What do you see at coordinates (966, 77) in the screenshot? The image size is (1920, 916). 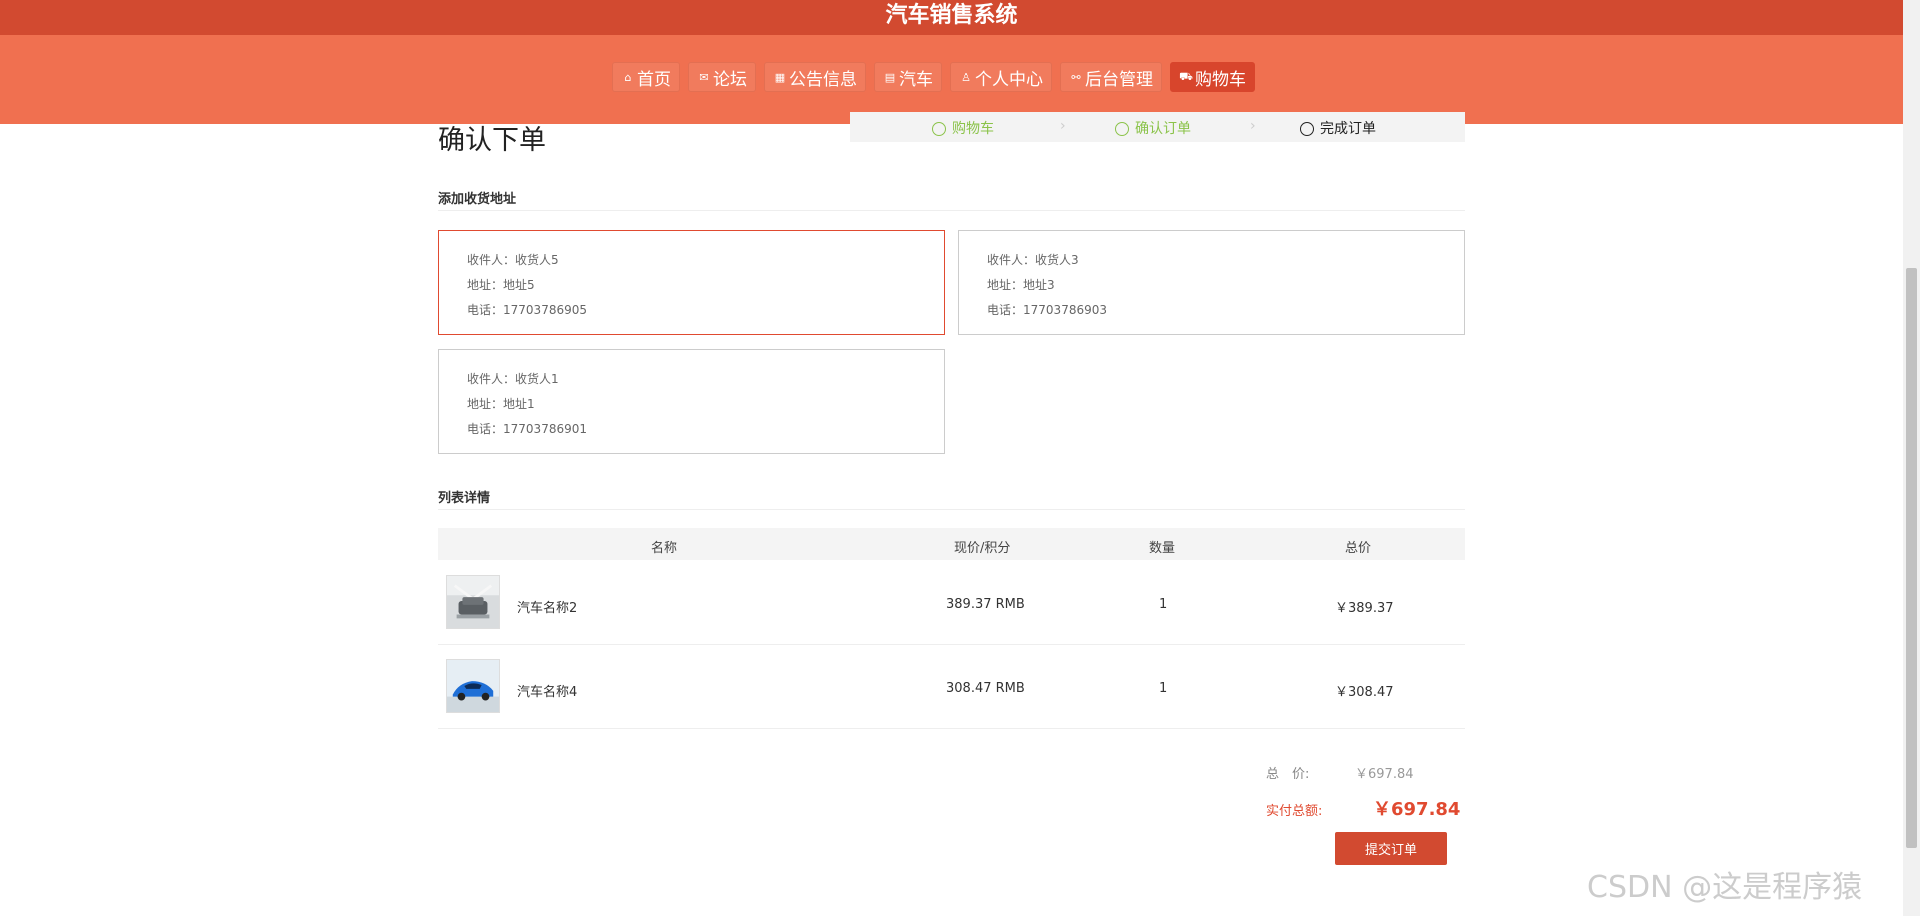 I see `user-icon: ♙` at bounding box center [966, 77].